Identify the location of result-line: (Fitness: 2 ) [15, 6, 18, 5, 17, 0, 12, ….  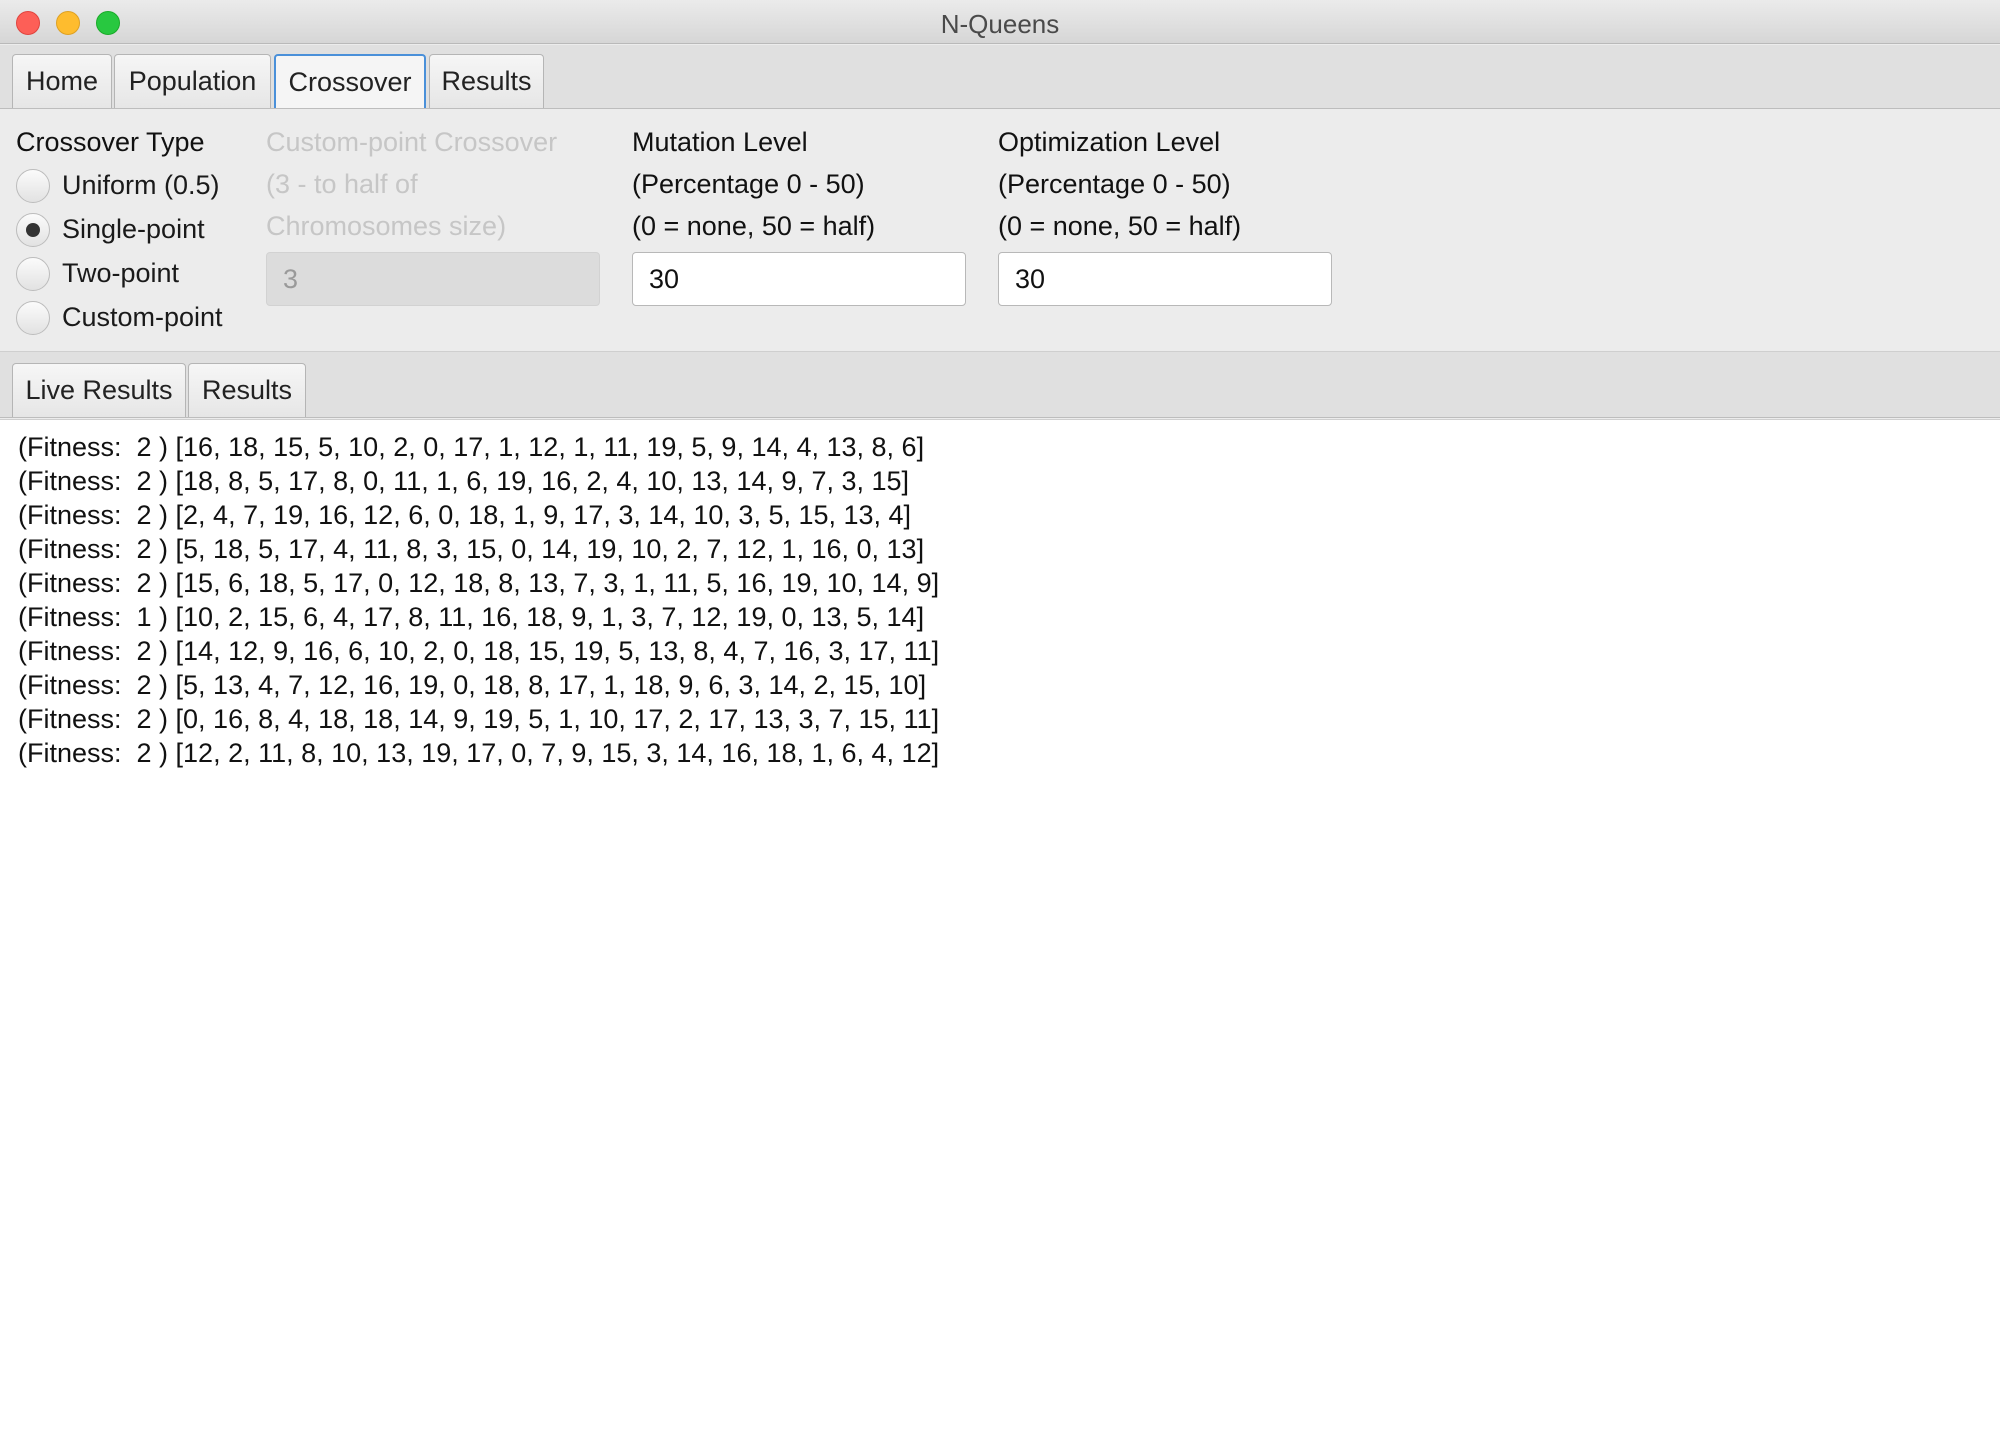
(479, 583).